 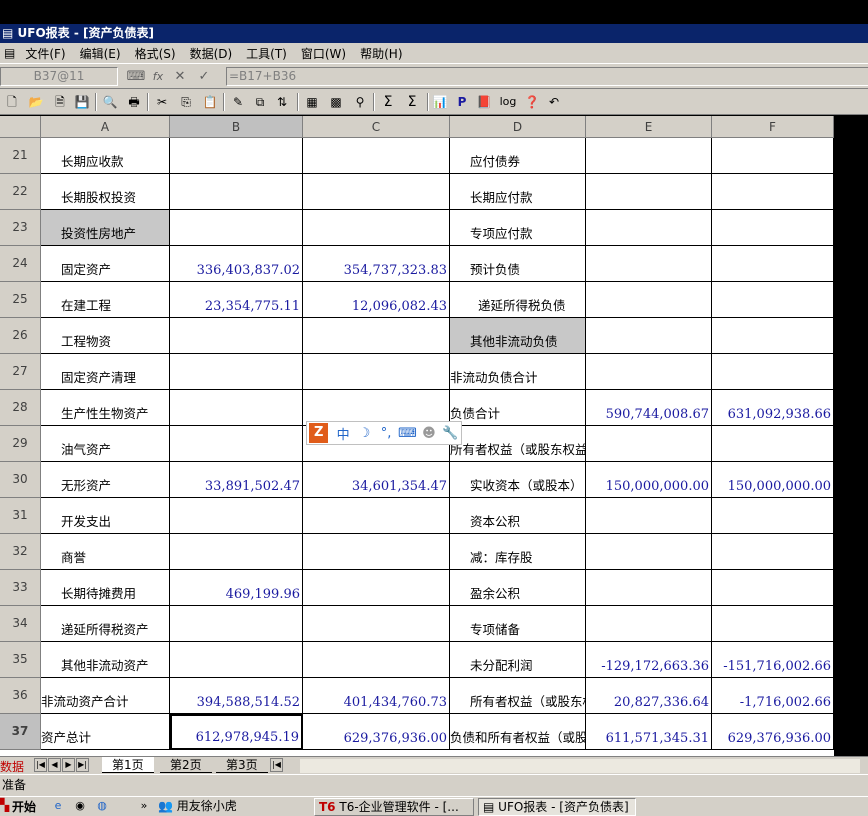 What do you see at coordinates (60, 102) in the screenshot?
I see `document-icon: 🗎` at bounding box center [60, 102].